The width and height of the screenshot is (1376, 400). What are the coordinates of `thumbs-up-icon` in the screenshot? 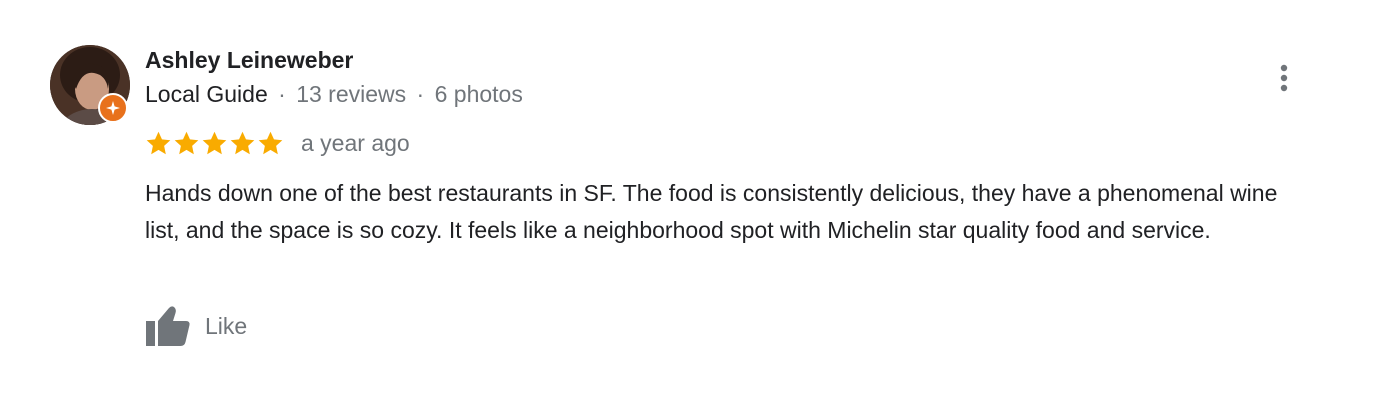 It's located at (168, 326).